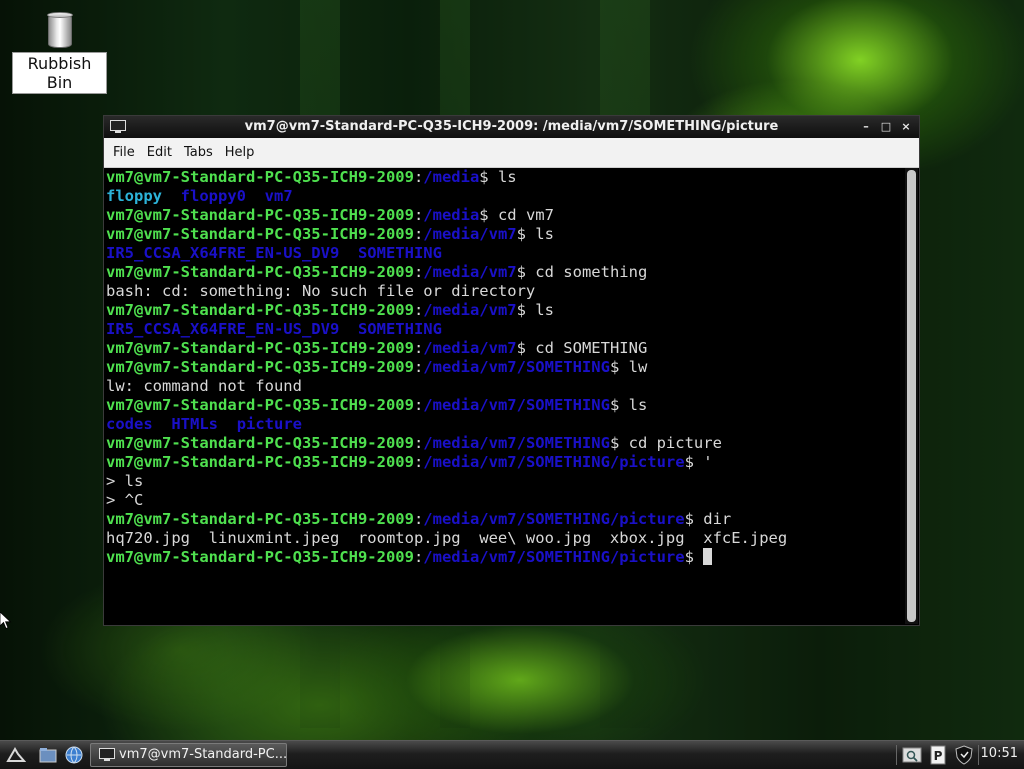 Image resolution: width=1024 pixels, height=769 pixels. I want to click on taskbar: vm7@vm7-Standard-PC... P 10:51, so click(512, 754).